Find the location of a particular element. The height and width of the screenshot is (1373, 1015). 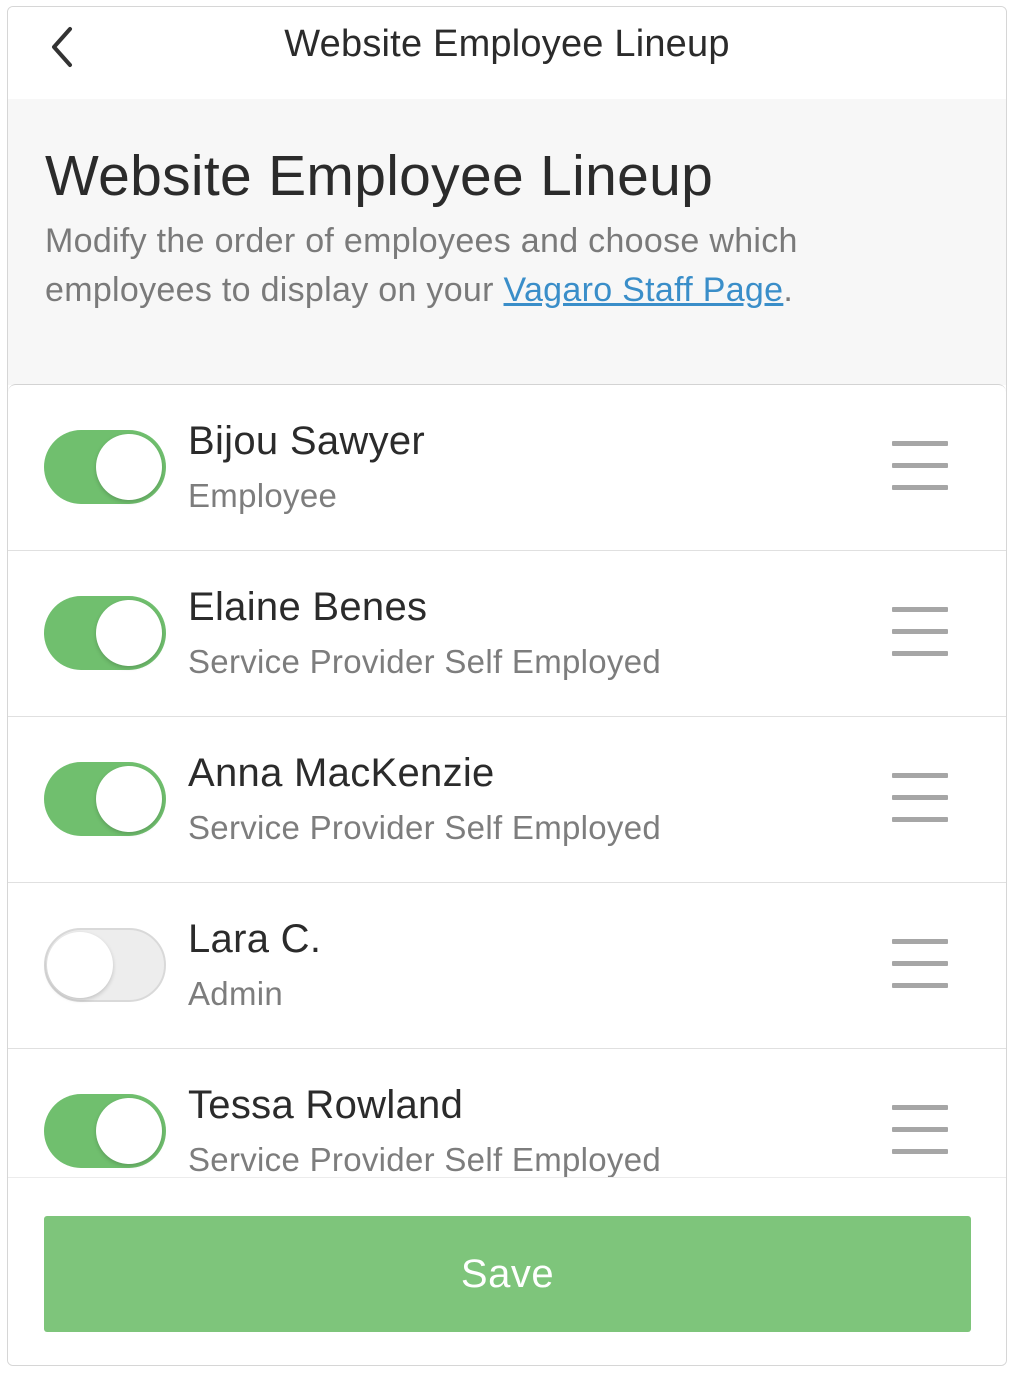

employee-name: Lara C. is located at coordinates (255, 939).